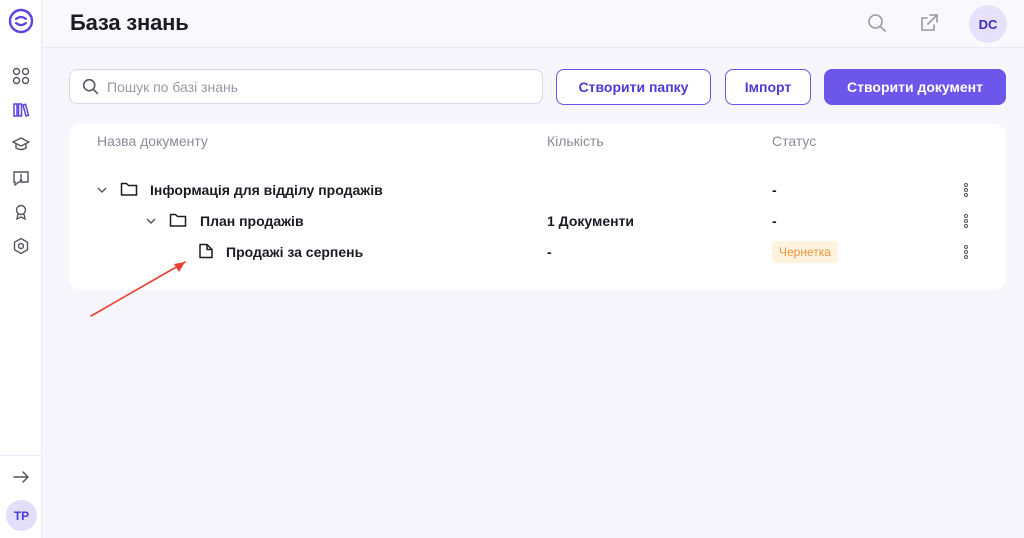  I want to click on row-name: Інформація для відділу продажів, so click(266, 190).